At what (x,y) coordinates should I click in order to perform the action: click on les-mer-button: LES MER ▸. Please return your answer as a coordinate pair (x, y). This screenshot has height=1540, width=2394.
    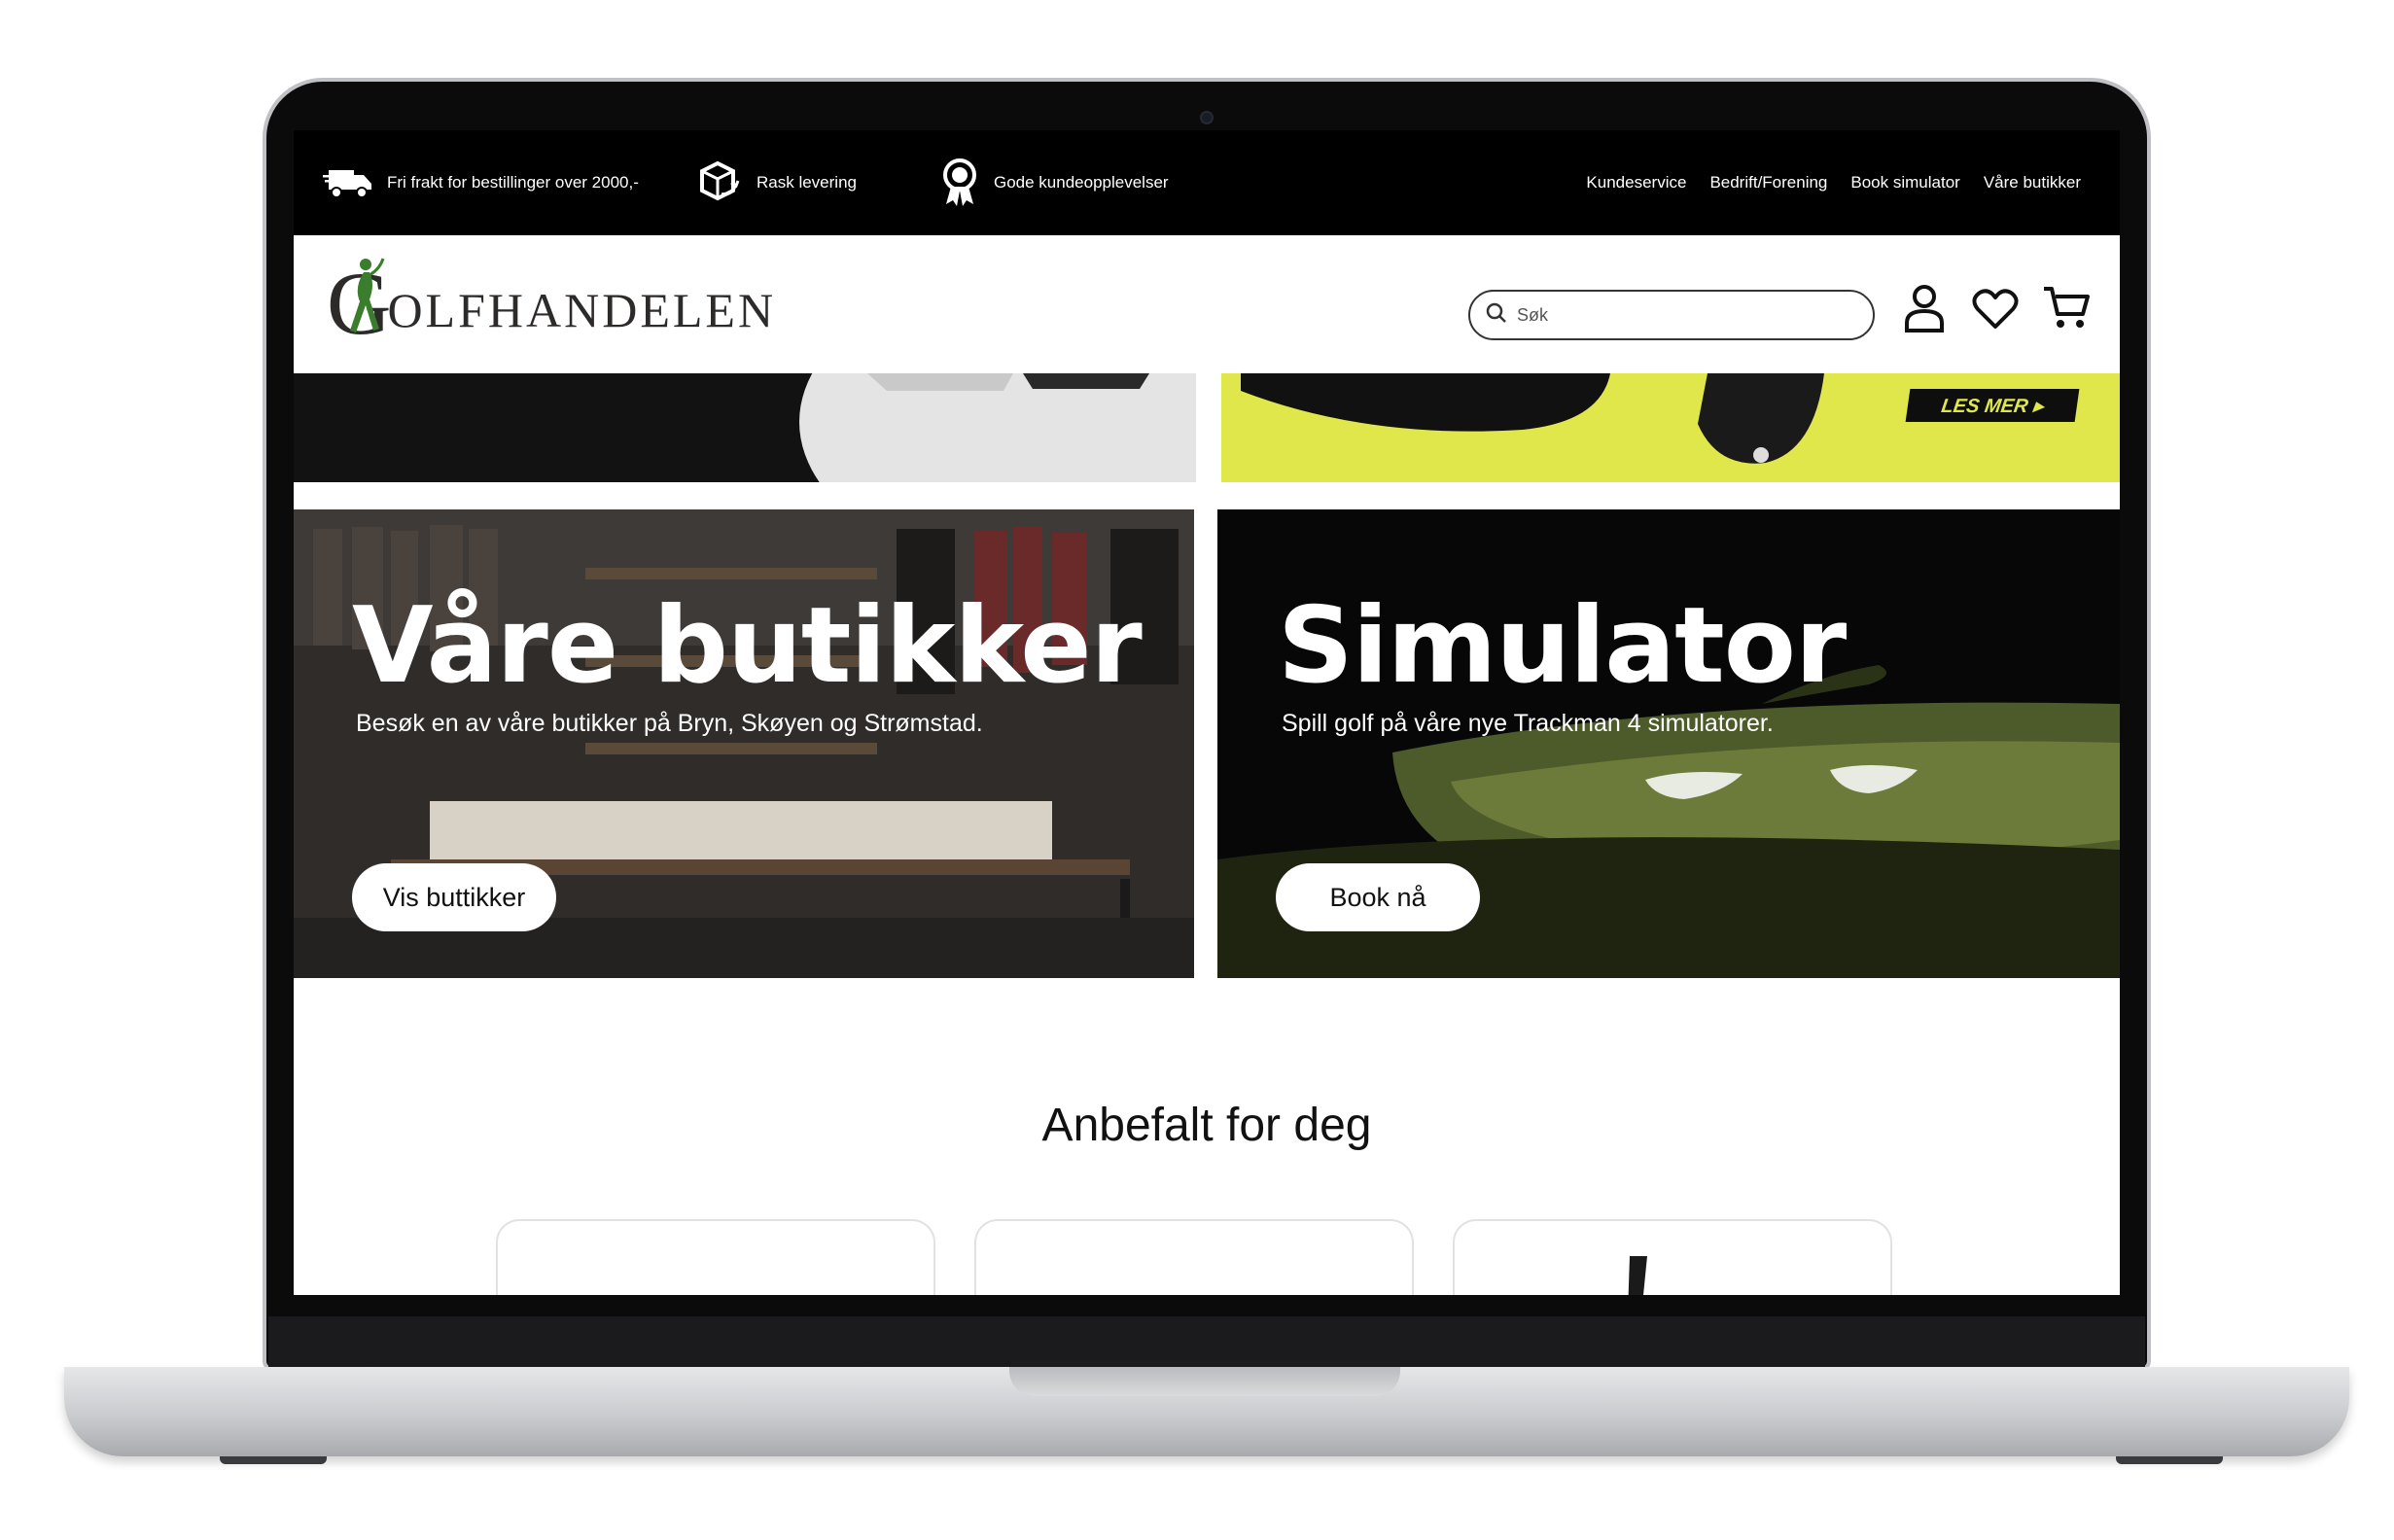
    Looking at the image, I should click on (1993, 405).